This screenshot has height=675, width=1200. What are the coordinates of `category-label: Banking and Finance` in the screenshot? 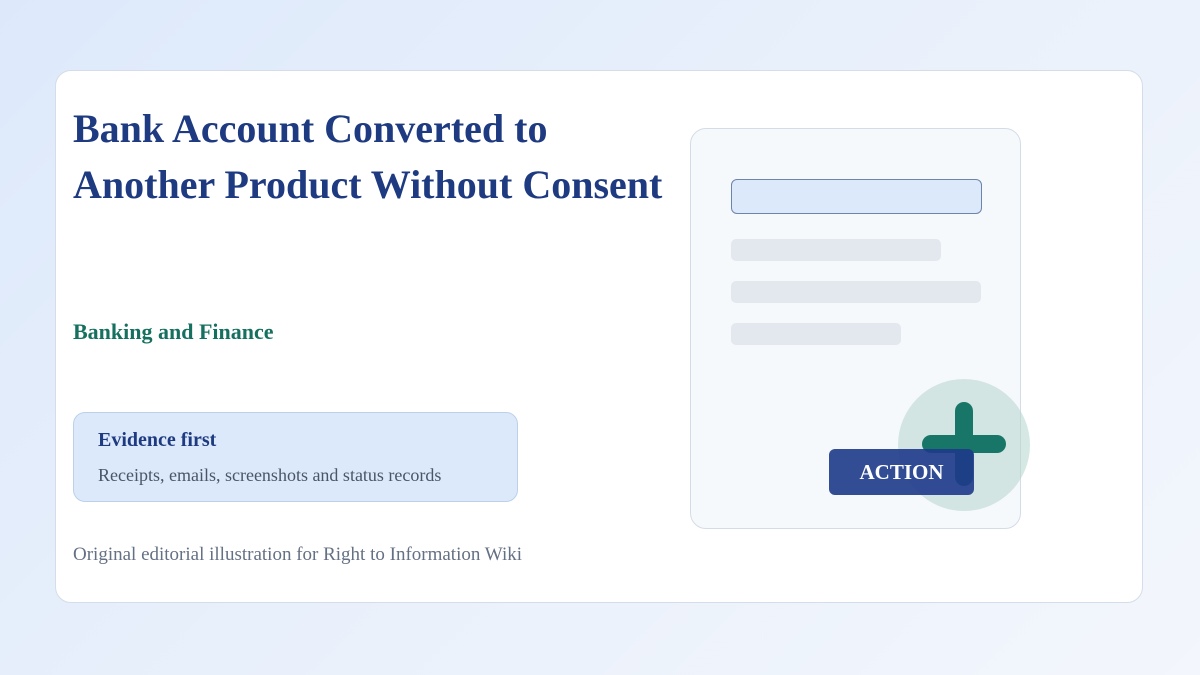 It's located at (173, 331).